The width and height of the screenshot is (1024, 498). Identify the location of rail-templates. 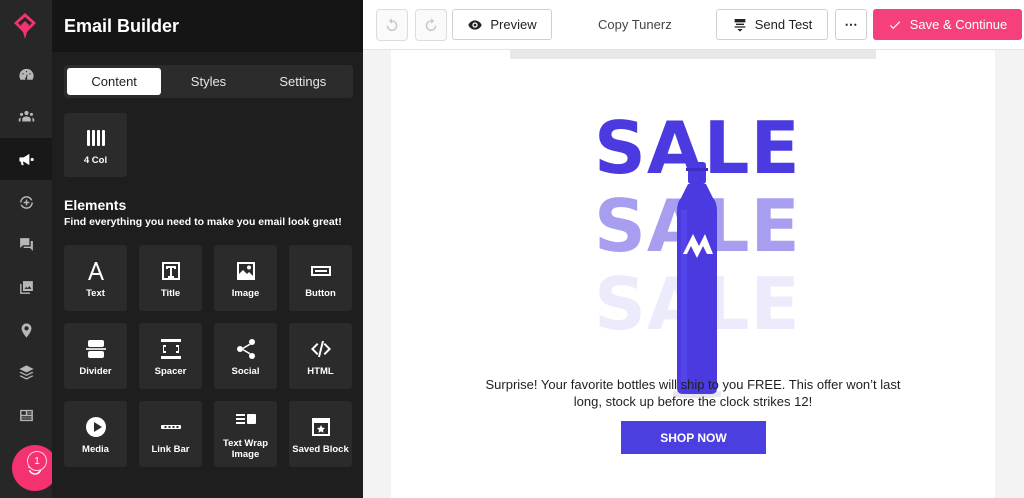
(26, 372).